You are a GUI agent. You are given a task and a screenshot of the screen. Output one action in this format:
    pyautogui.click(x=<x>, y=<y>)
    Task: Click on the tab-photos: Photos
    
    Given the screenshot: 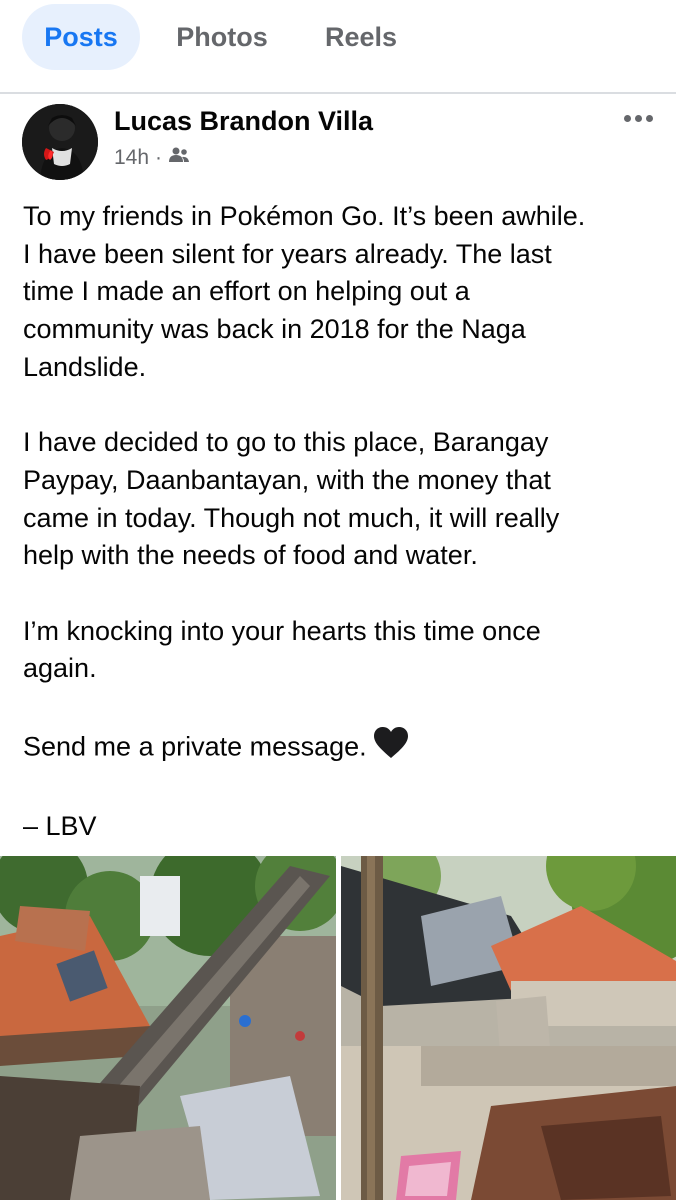 What is the action you would take?
    pyautogui.click(x=222, y=37)
    